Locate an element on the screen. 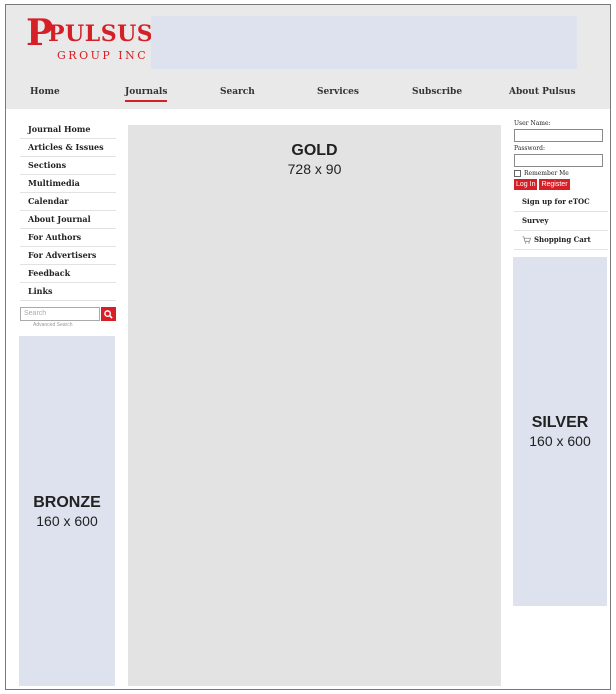  bronze-ad-size: 160 x 600 is located at coordinates (67, 520).